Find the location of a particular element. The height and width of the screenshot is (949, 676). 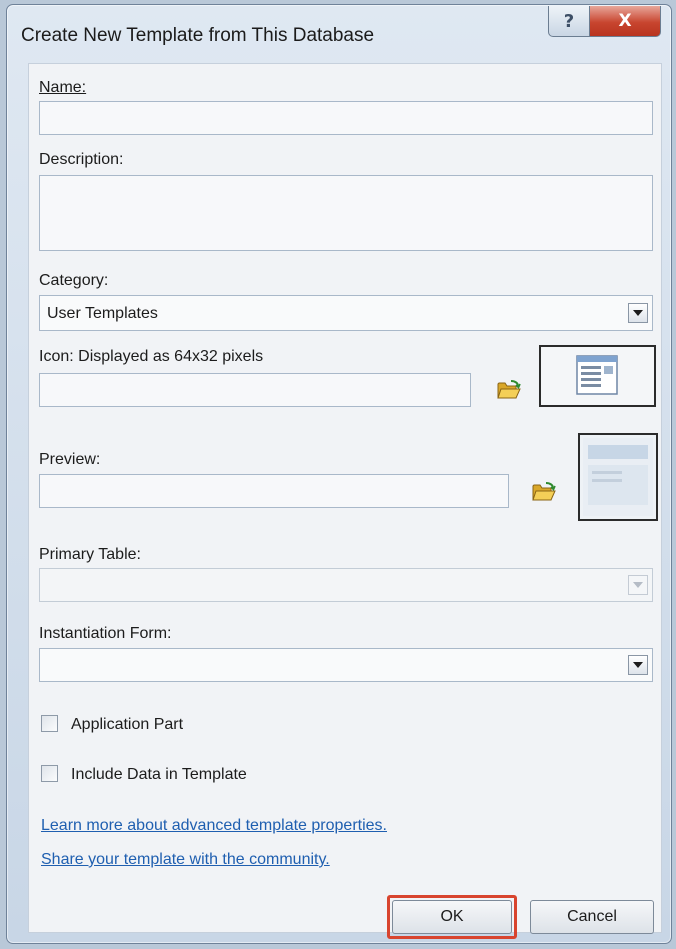

help-button: ? is located at coordinates (569, 21).